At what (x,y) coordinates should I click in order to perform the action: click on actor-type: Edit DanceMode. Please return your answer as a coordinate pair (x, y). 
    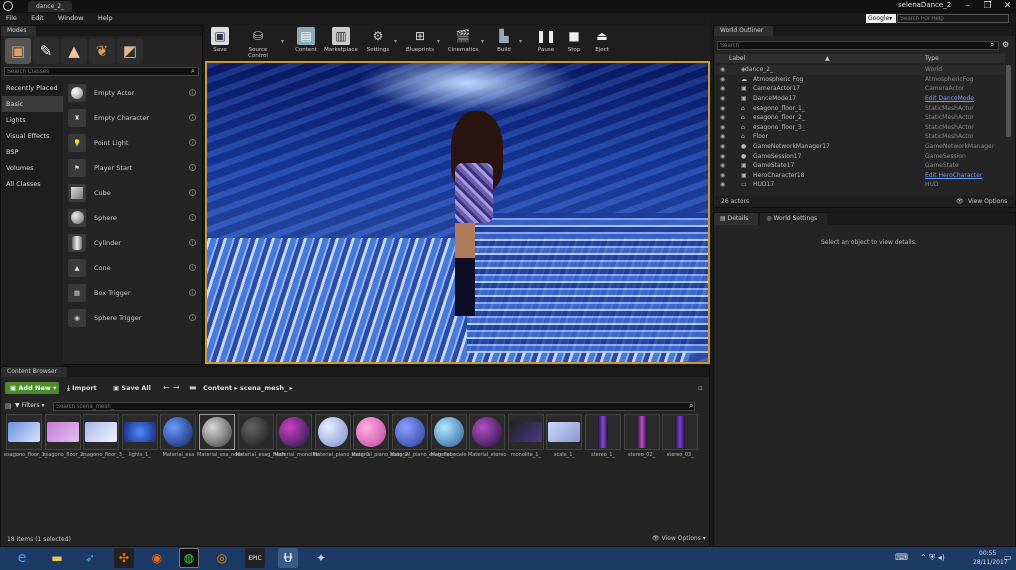
    Looking at the image, I should click on (949, 98).